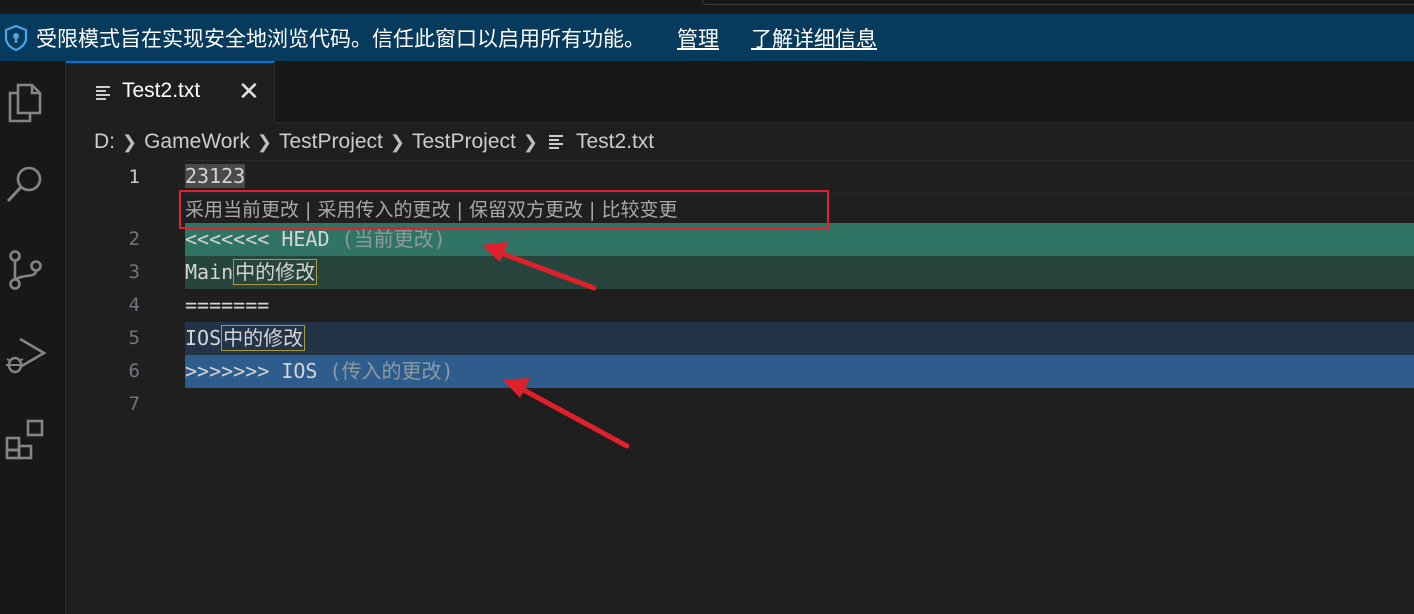  I want to click on line-number: 5, so click(134, 338).